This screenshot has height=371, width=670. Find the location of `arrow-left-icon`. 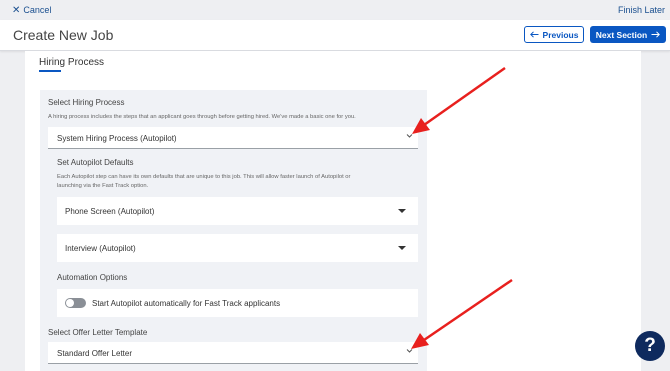

arrow-left-icon is located at coordinates (534, 35).